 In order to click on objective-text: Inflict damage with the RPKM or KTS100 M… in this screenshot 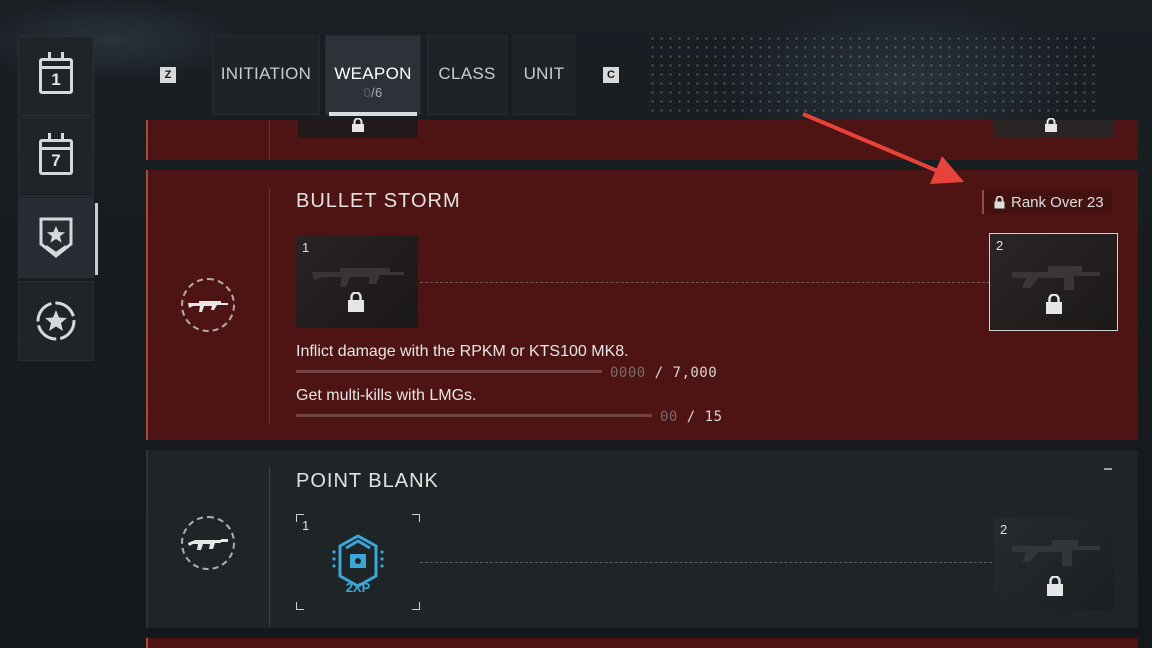, I will do `click(462, 351)`.